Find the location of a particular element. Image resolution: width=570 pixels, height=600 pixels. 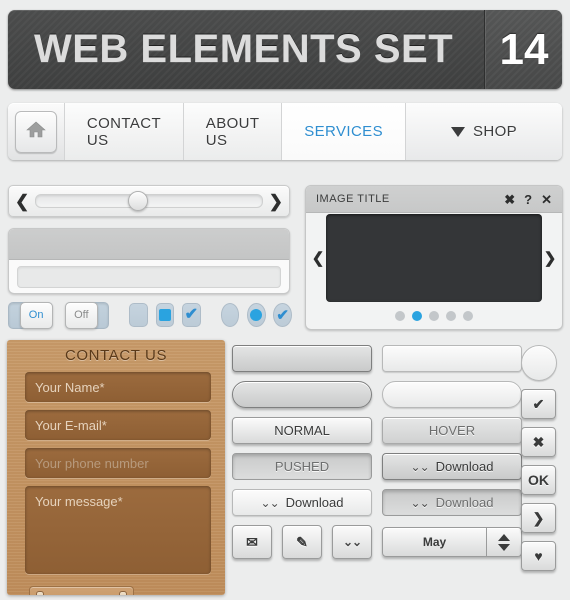

expand-icon: ✖ is located at coordinates (509, 199).